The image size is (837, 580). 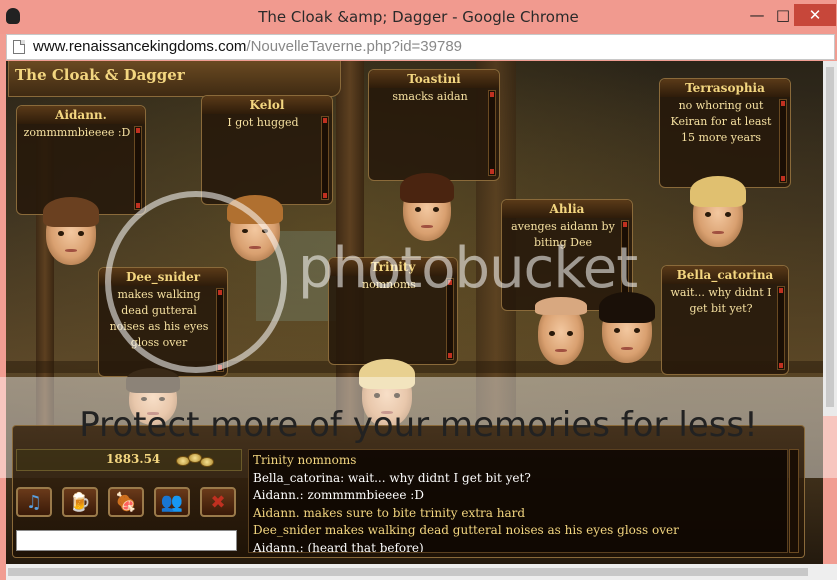 What do you see at coordinates (468, 268) in the screenshot?
I see `watermark-brand: photobucket` at bounding box center [468, 268].